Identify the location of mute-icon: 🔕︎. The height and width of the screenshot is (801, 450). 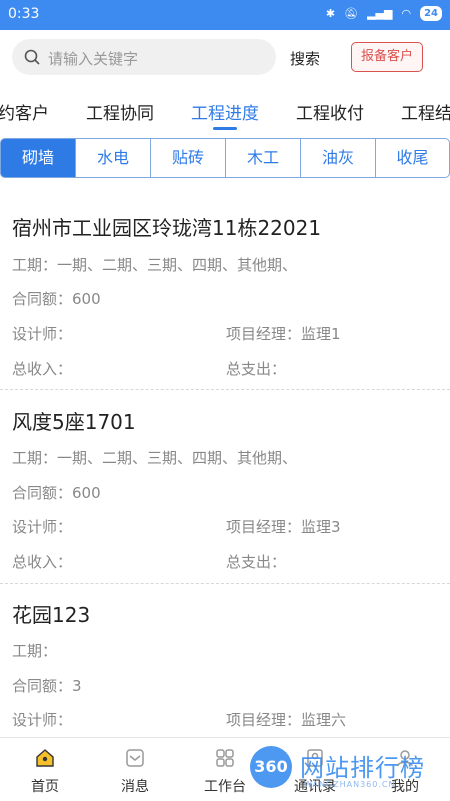
(351, 13).